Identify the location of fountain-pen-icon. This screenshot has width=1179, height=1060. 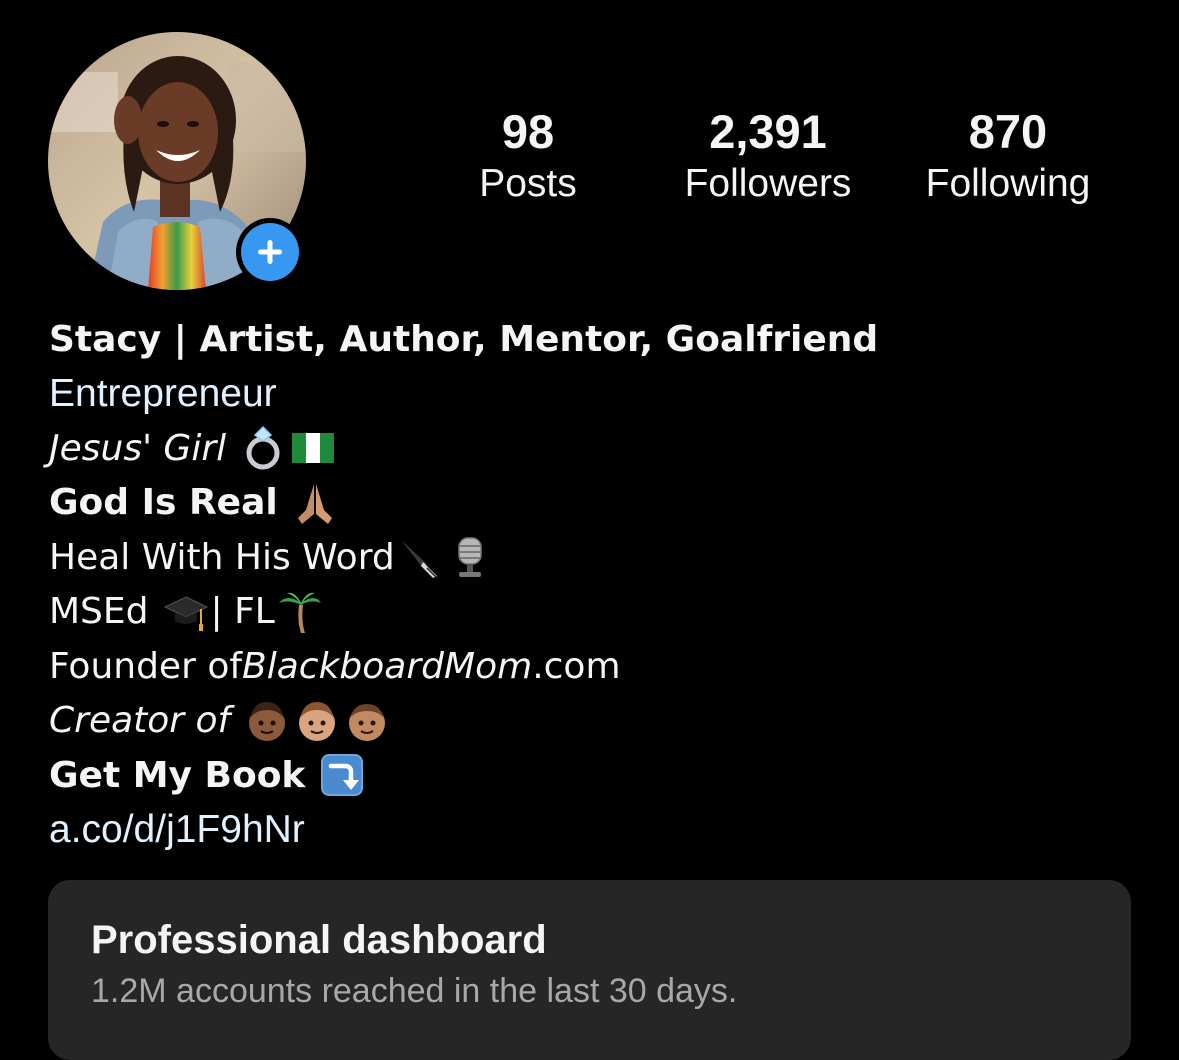
(420, 557).